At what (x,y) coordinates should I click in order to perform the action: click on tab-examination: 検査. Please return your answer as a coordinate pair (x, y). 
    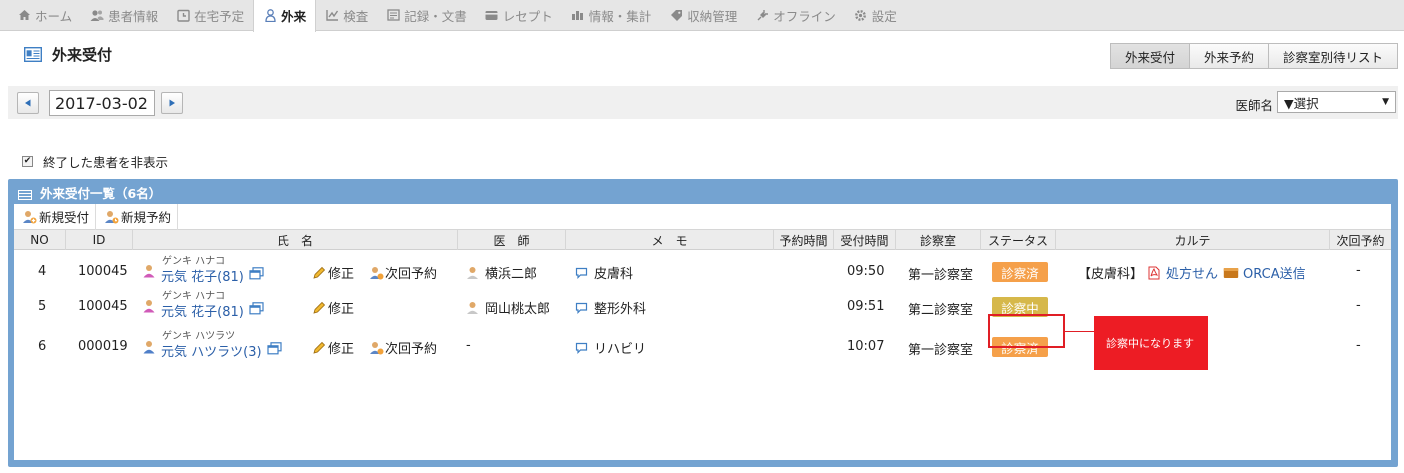
    Looking at the image, I should click on (346, 15).